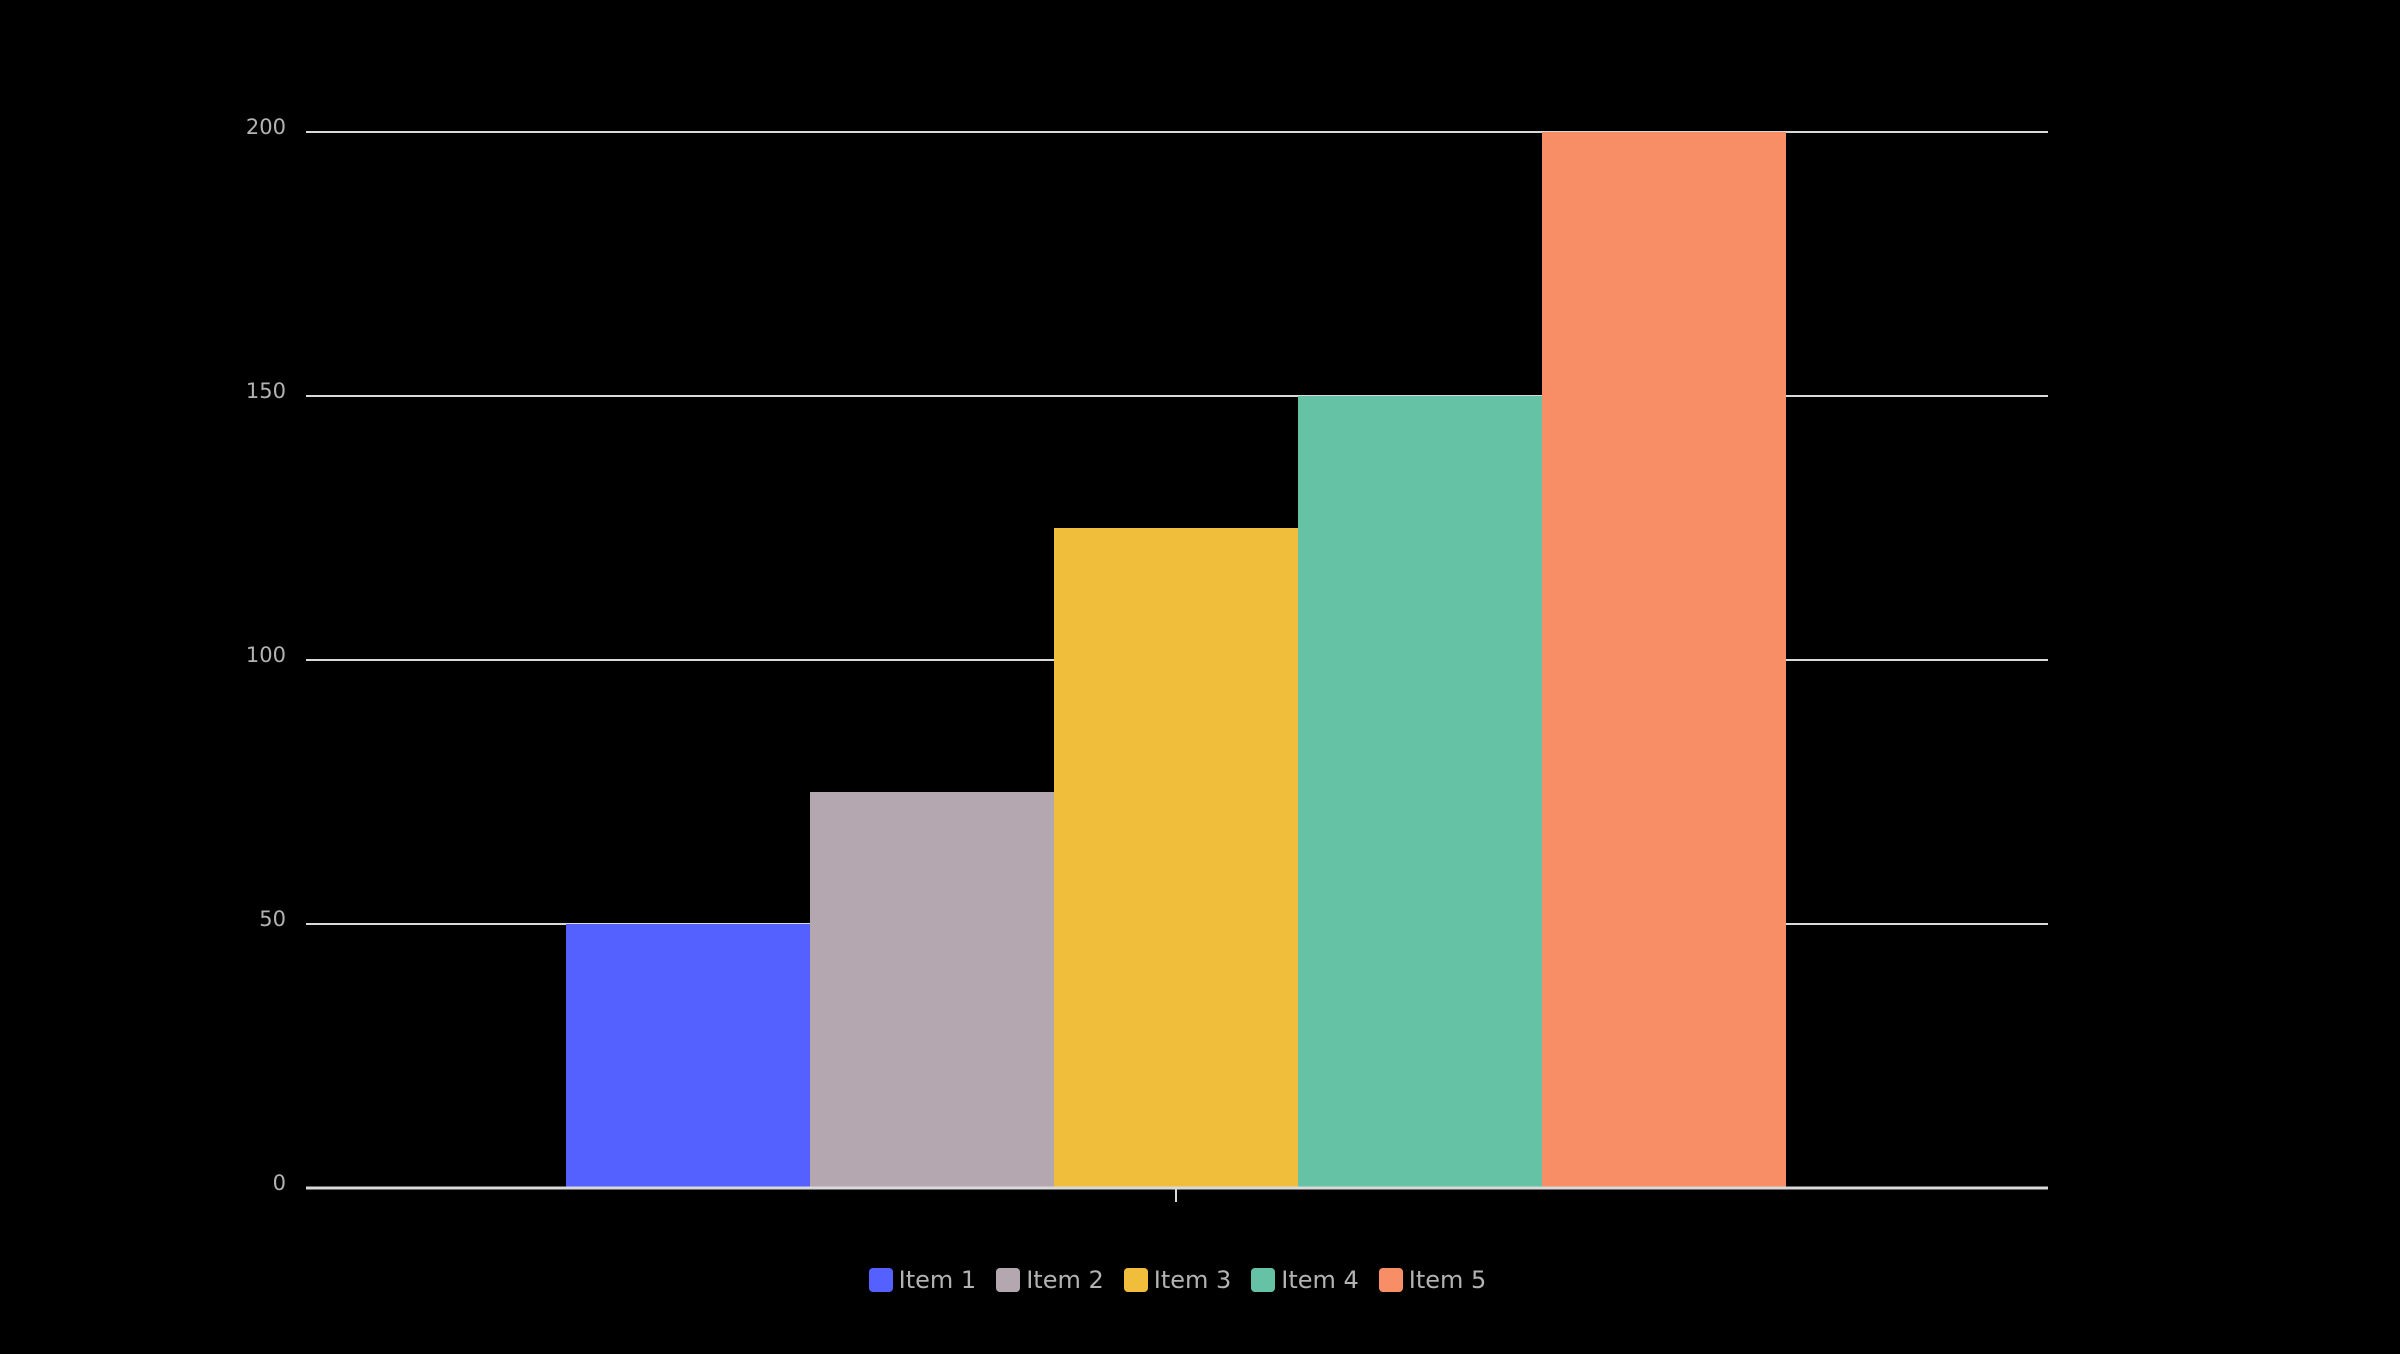  I want to click on legend-item-item-5: Item 5, so click(1432, 1280).